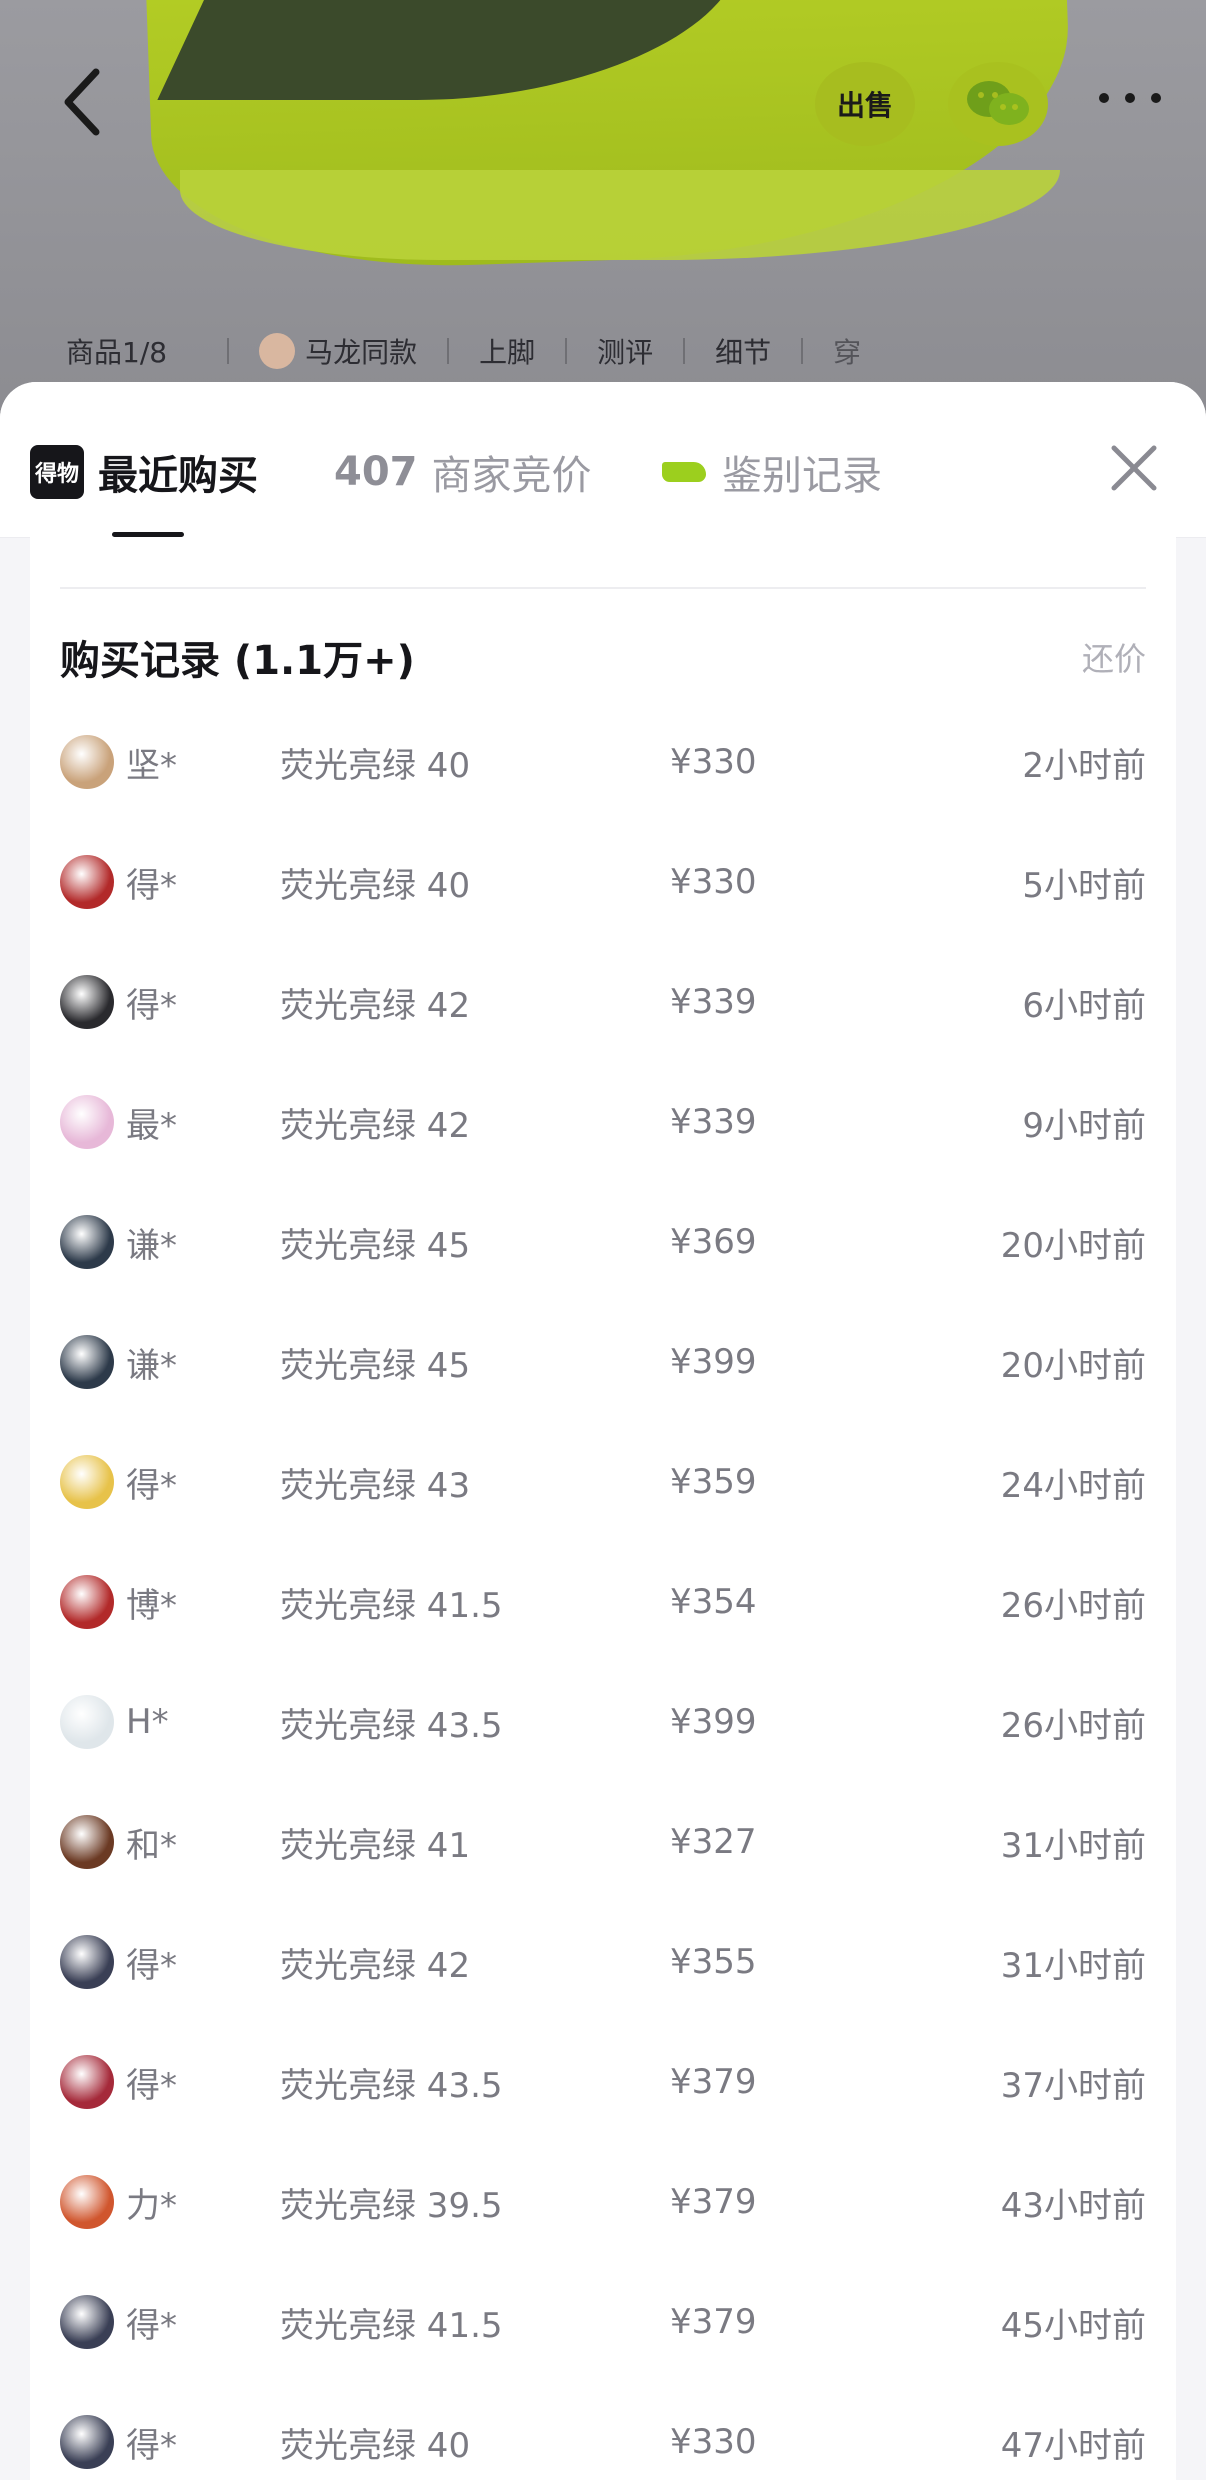  What do you see at coordinates (603, 2431) in the screenshot?
I see `table-row: 得* 荧光亮绿 40 ¥330 47小时前` at bounding box center [603, 2431].